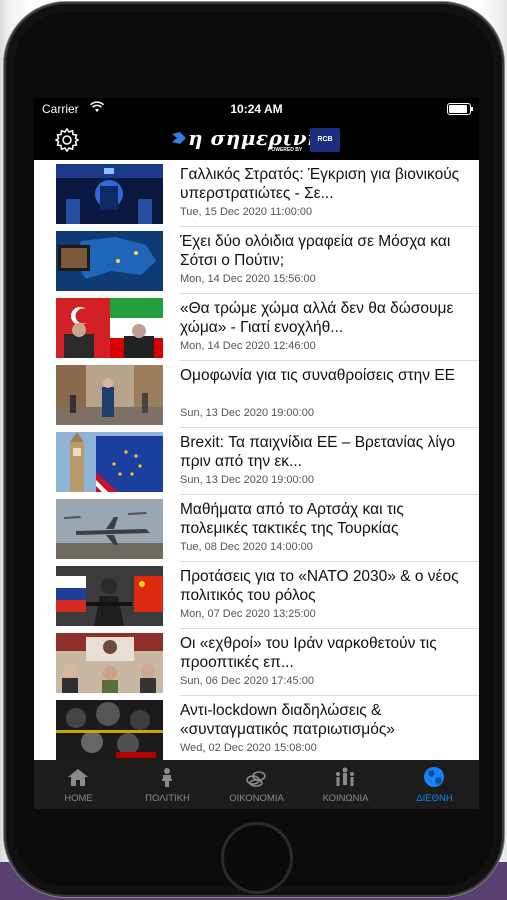 The height and width of the screenshot is (900, 507). What do you see at coordinates (179, 138) in the screenshot?
I see `logo-mark-icon` at bounding box center [179, 138].